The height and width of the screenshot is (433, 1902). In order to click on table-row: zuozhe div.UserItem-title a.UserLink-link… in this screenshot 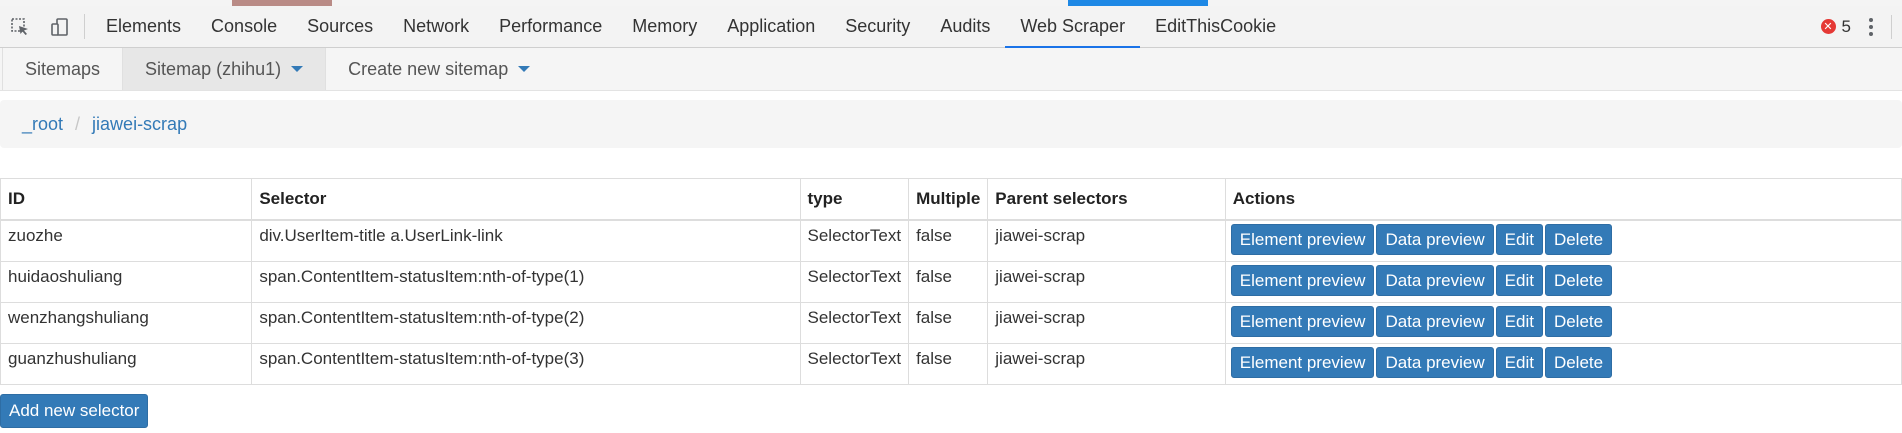, I will do `click(951, 240)`.